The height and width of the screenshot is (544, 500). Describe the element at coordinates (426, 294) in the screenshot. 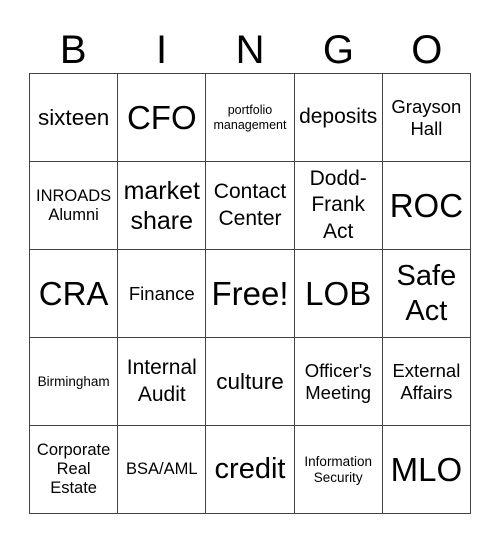

I see `bingo-cell: Safe Act` at that location.